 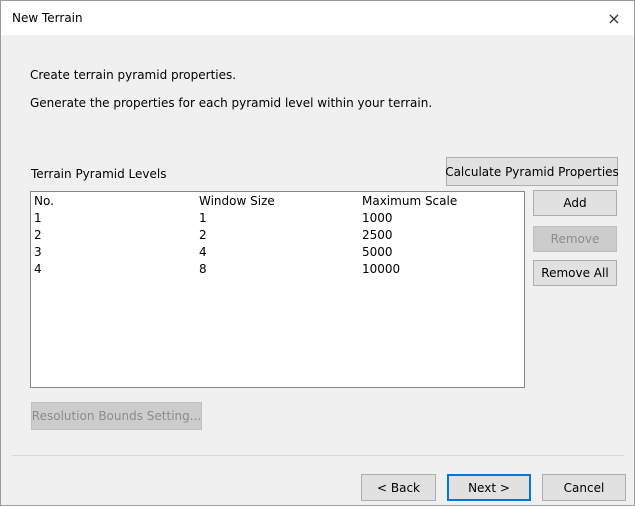 I want to click on remove-button: Remove, so click(x=575, y=239).